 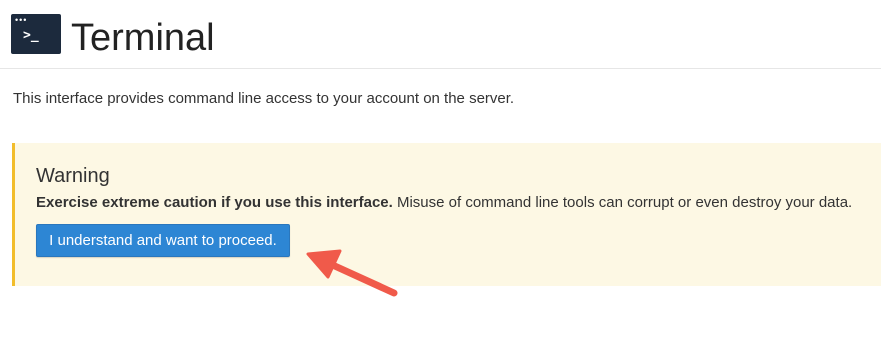 What do you see at coordinates (163, 240) in the screenshot?
I see `proceed-button: I understand and want to proceed.` at bounding box center [163, 240].